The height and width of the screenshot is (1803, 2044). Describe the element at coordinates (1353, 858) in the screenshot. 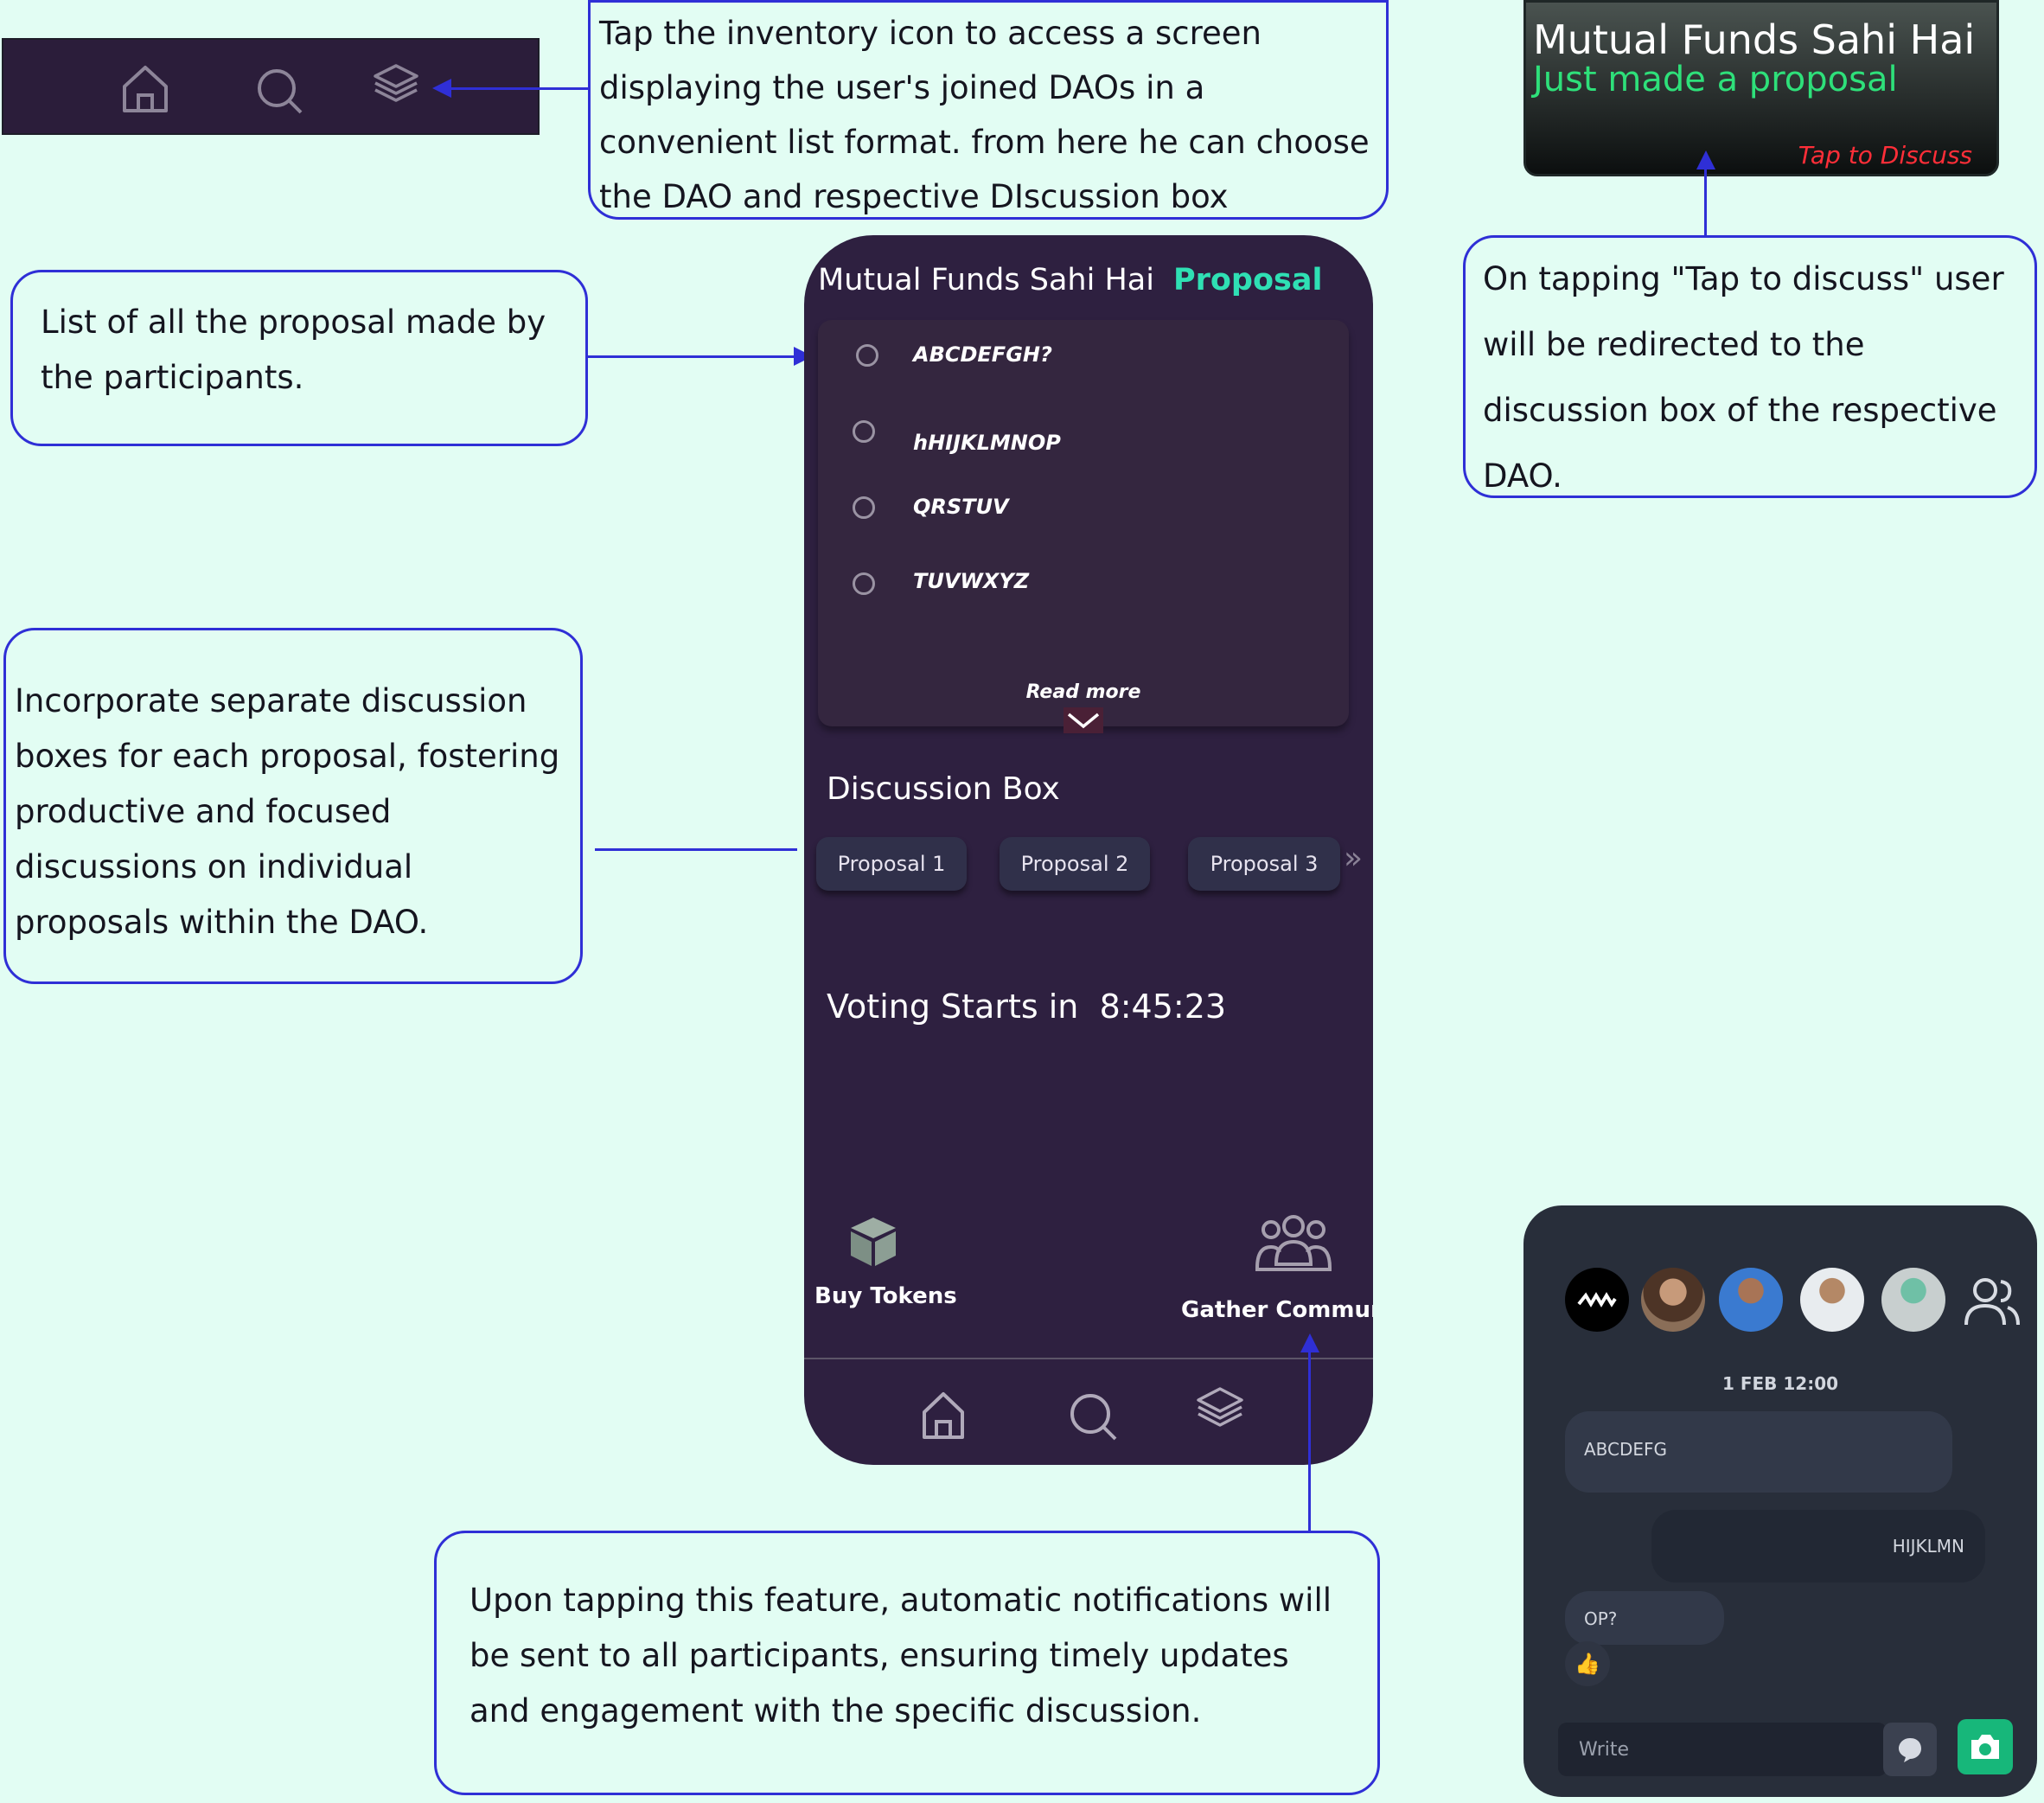

I see `double-chevron-right-icon: »` at that location.